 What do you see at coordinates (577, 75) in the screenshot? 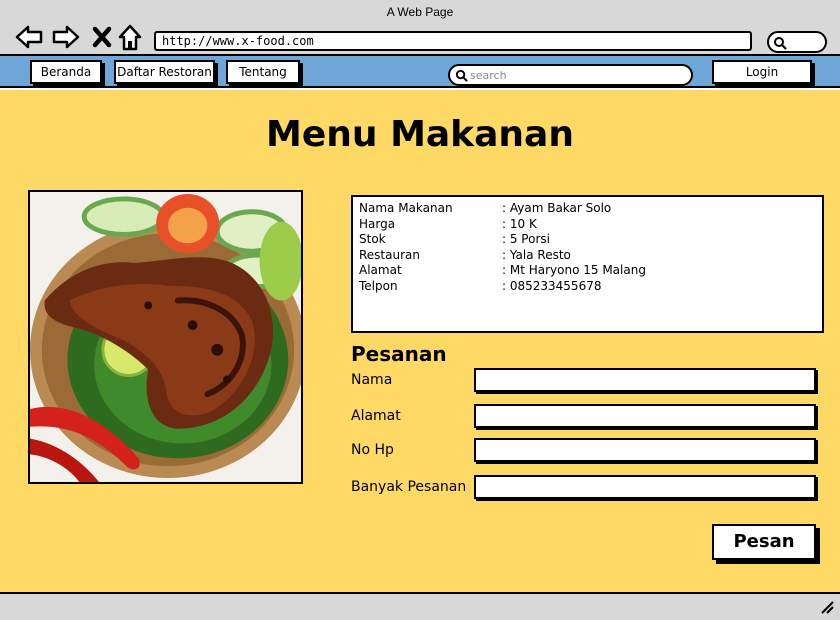
I see `site-search-input` at bounding box center [577, 75].